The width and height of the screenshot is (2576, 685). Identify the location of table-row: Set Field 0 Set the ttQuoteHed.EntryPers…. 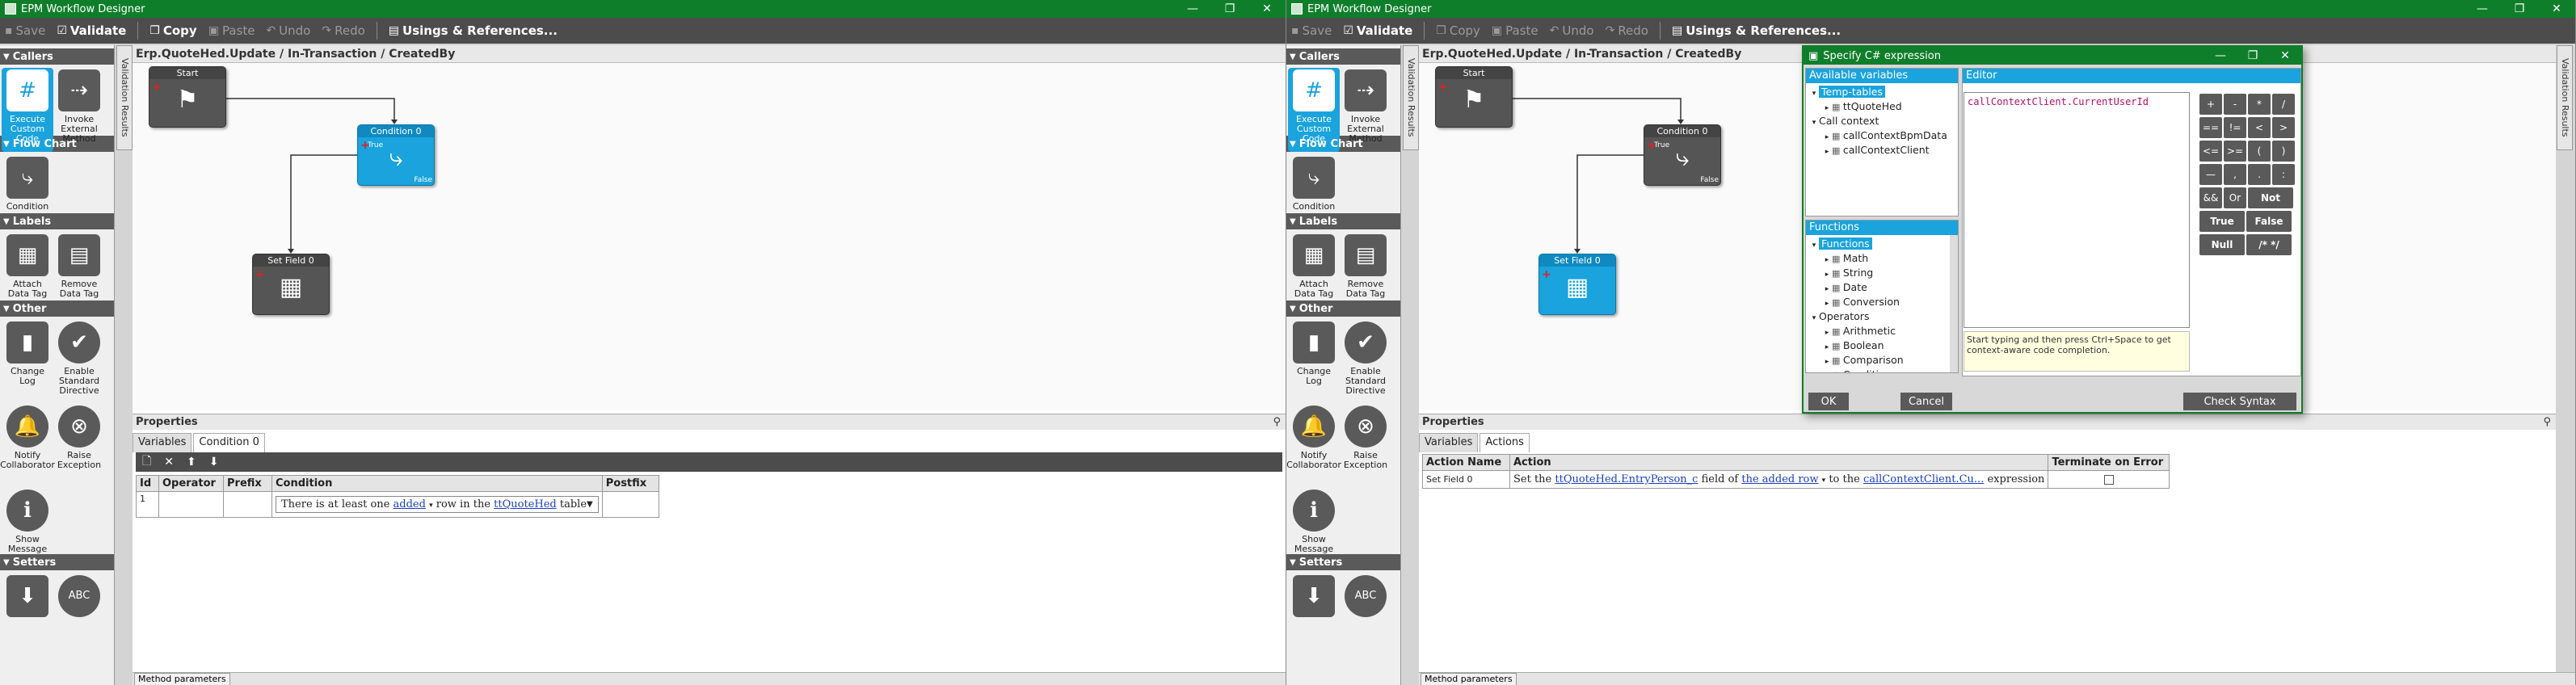
(1796, 479).